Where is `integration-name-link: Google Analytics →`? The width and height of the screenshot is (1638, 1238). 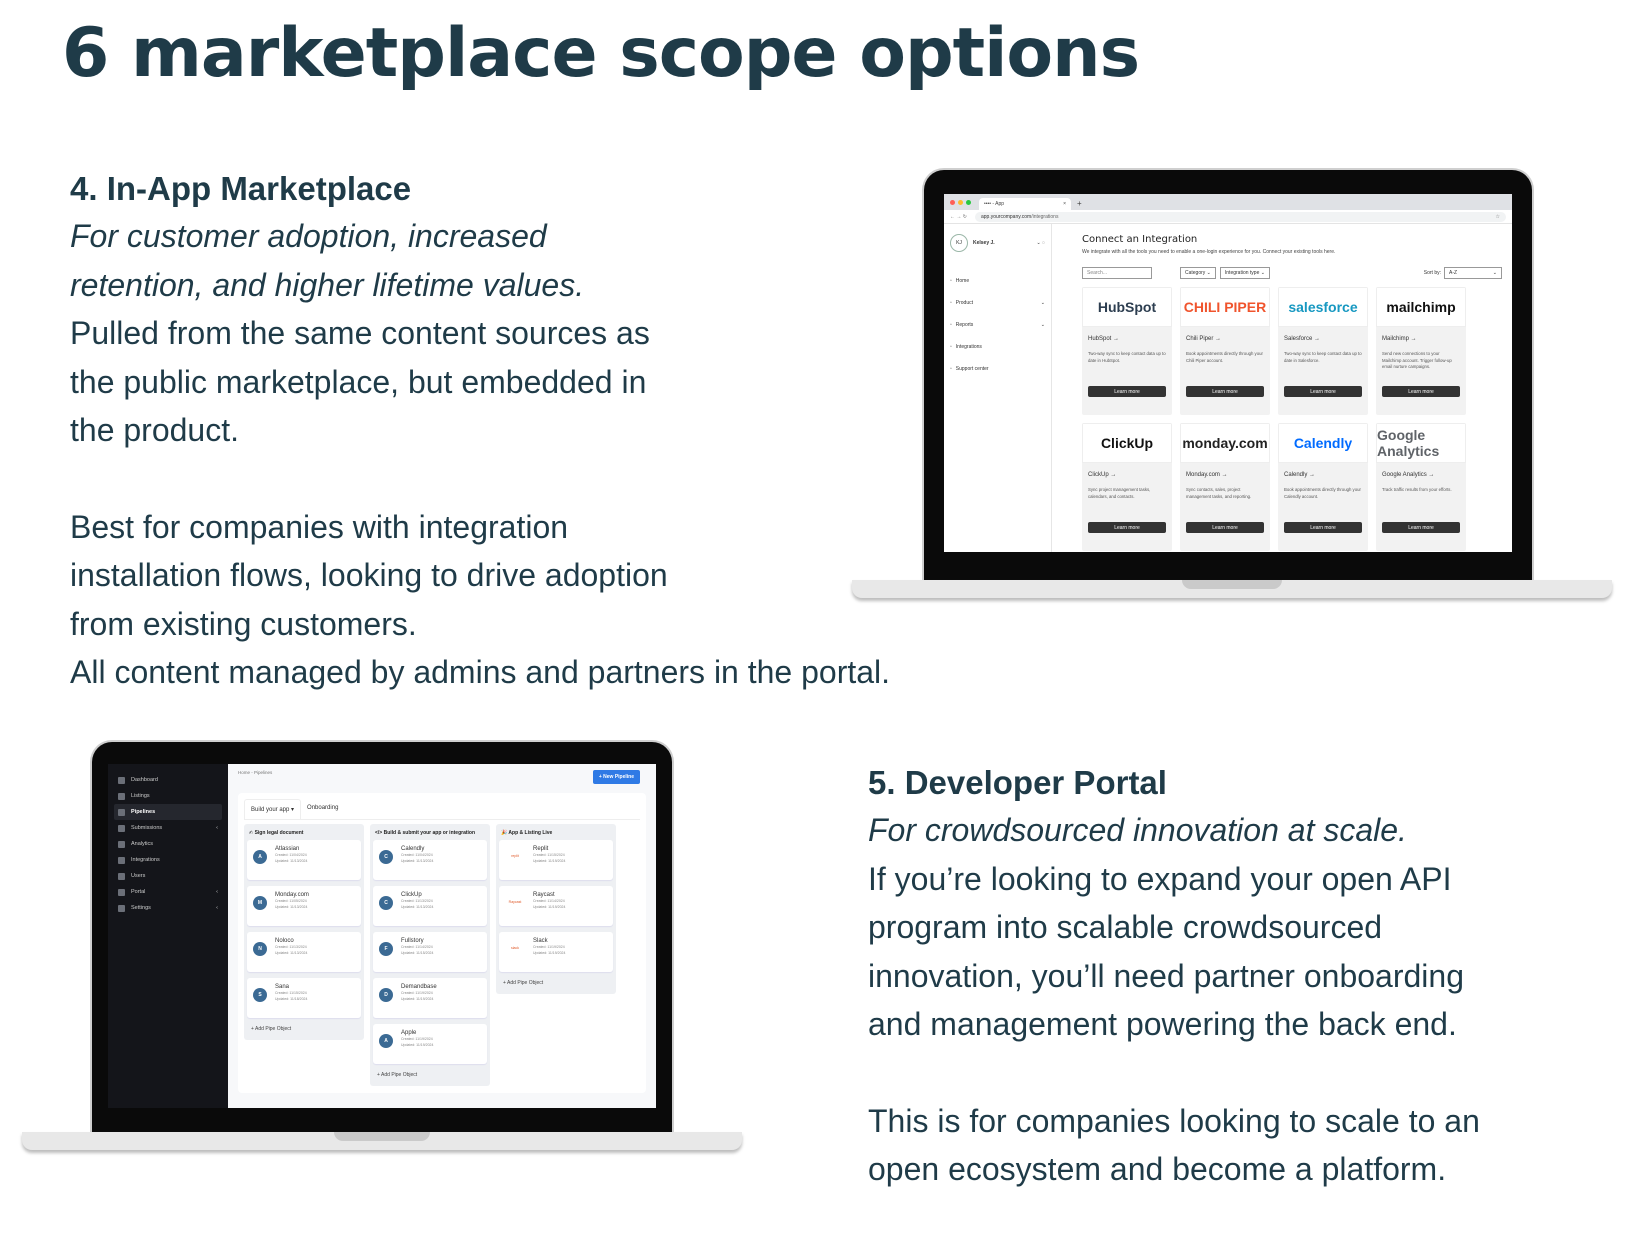
integration-name-link: Google Analytics → is located at coordinates (1421, 470).